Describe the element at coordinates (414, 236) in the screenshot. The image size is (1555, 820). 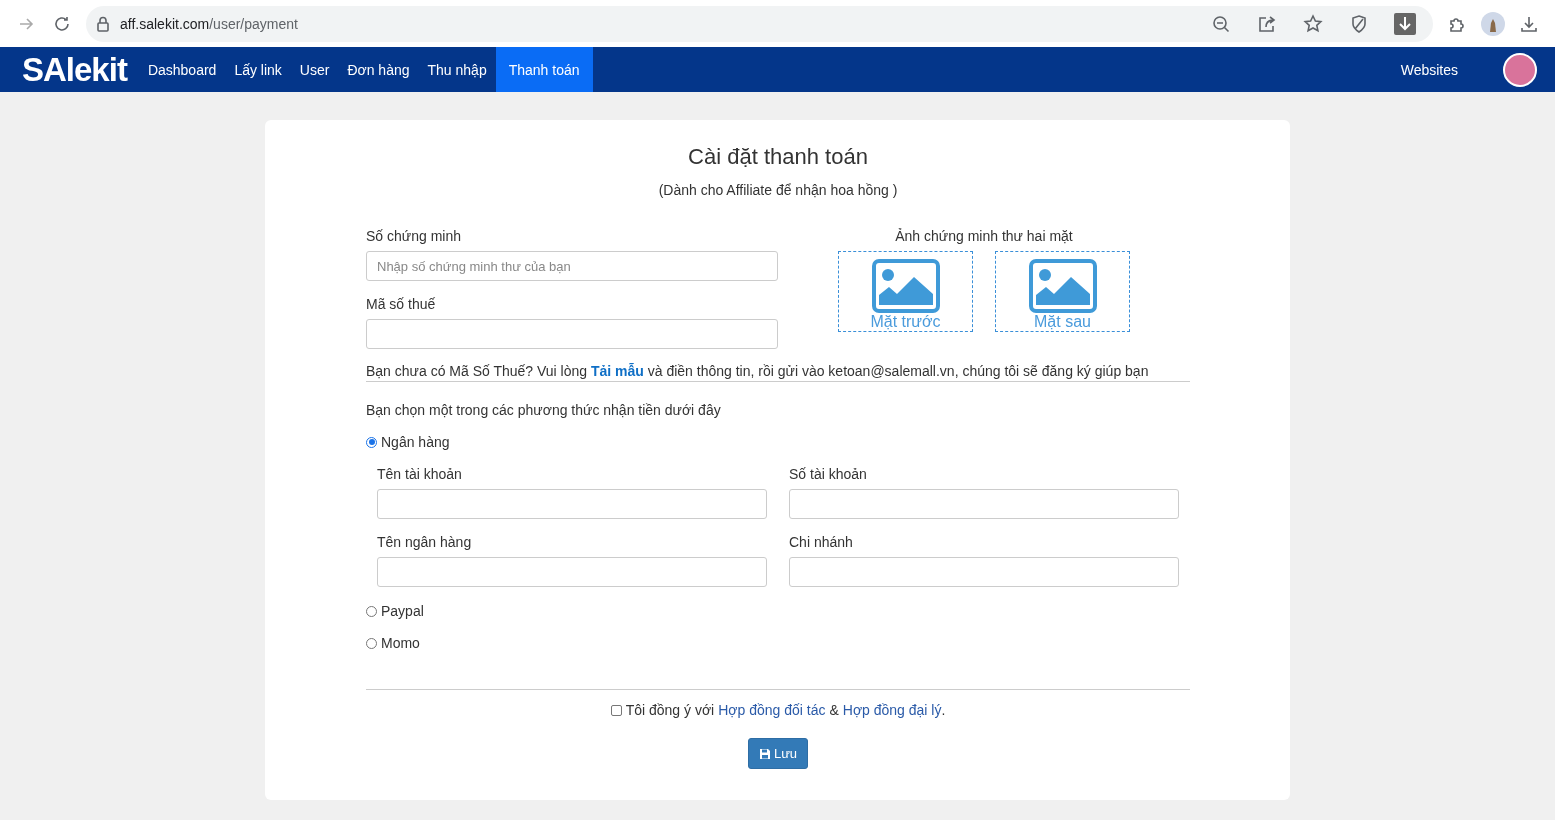
I see `field-label: Số chứng minh` at that location.